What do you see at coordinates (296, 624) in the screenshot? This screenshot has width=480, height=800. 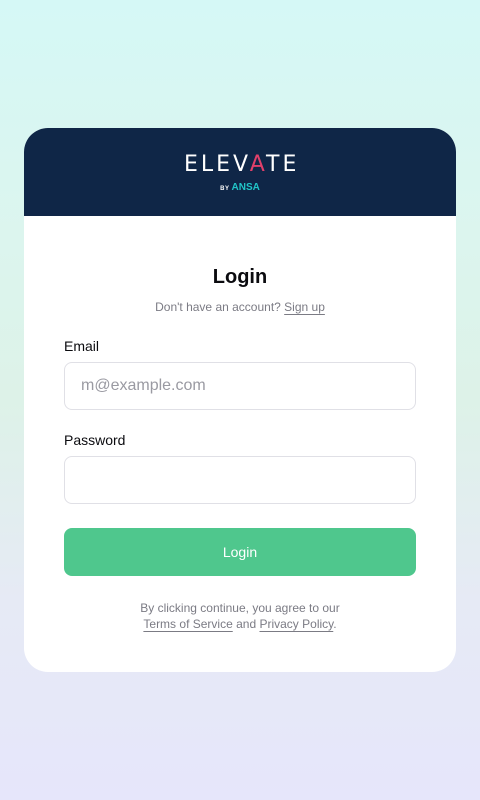 I see `privacy-policy-link: Privacy Policy` at bounding box center [296, 624].